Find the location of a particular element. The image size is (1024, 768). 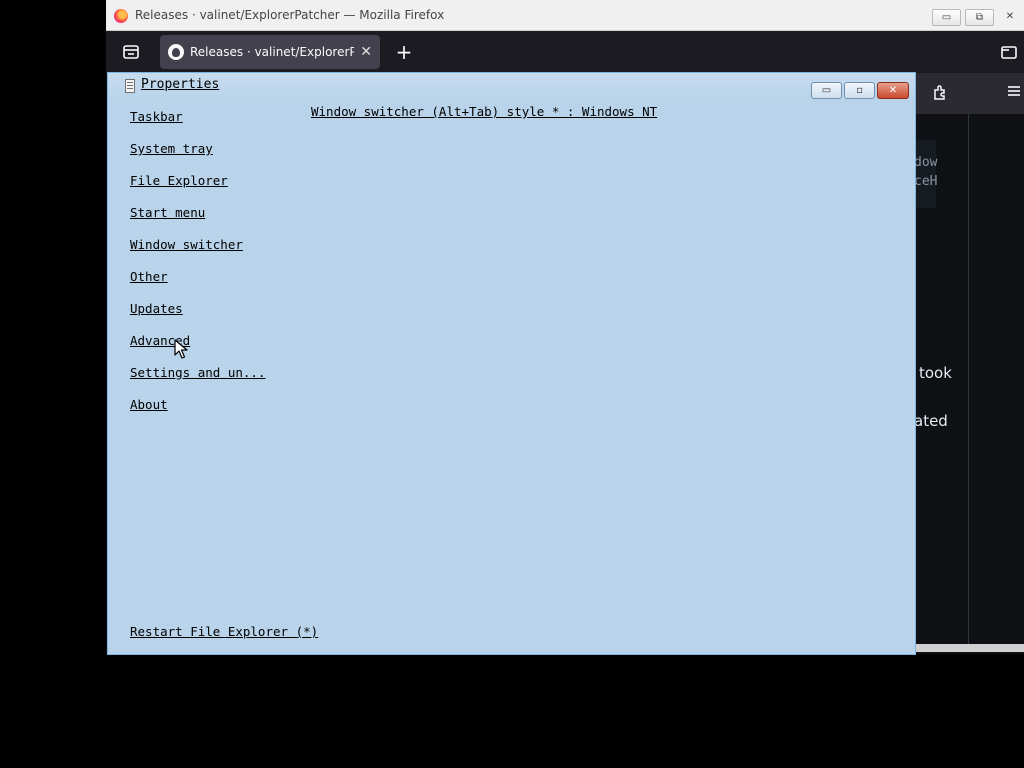

firefox-toolbar is located at coordinates (970, 93).